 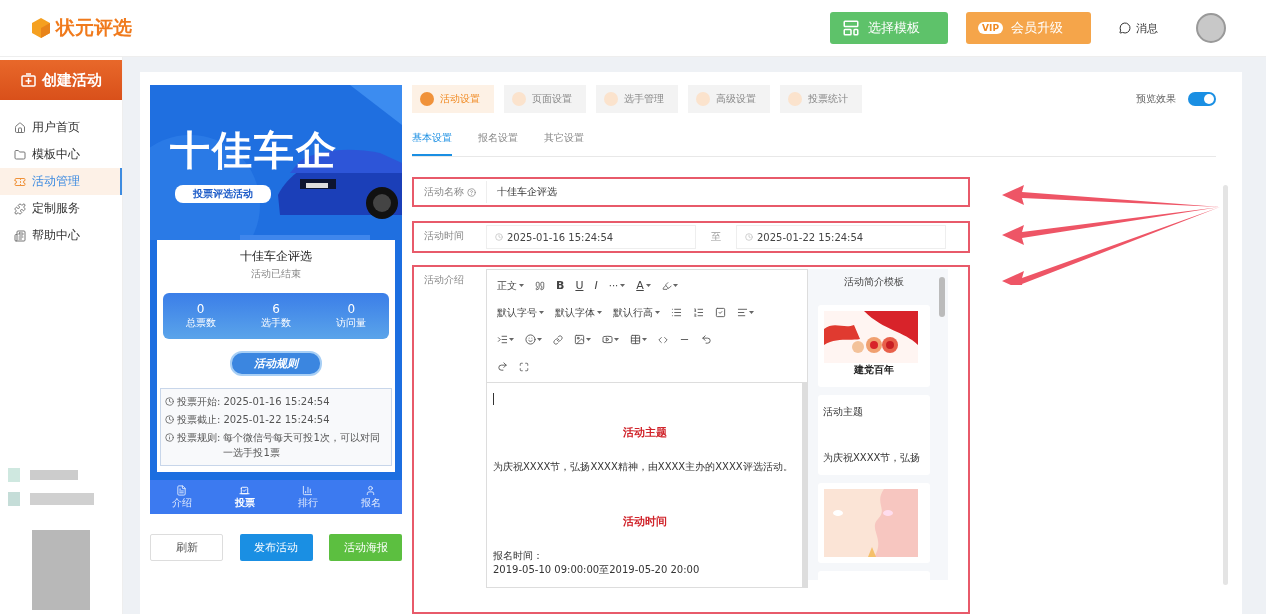 I want to click on preview-switch, so click(x=1202, y=99).